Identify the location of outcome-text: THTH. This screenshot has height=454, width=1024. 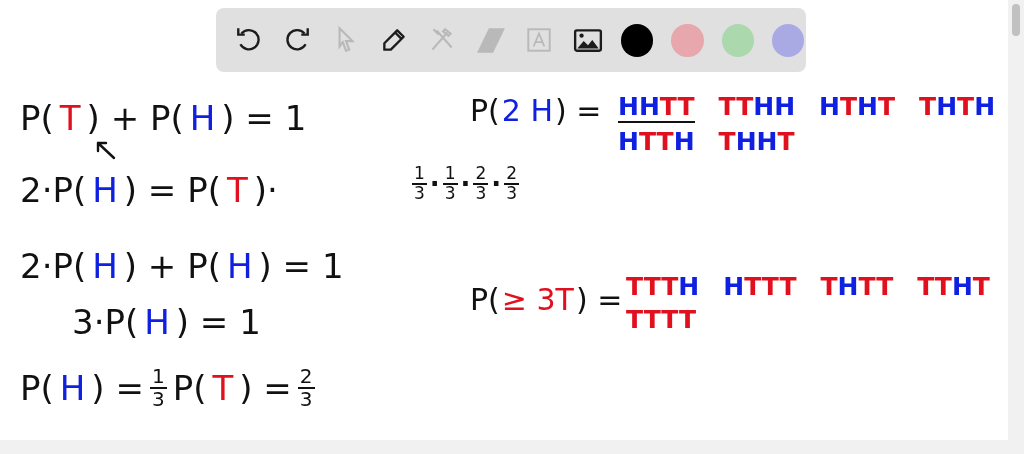
(957, 107).